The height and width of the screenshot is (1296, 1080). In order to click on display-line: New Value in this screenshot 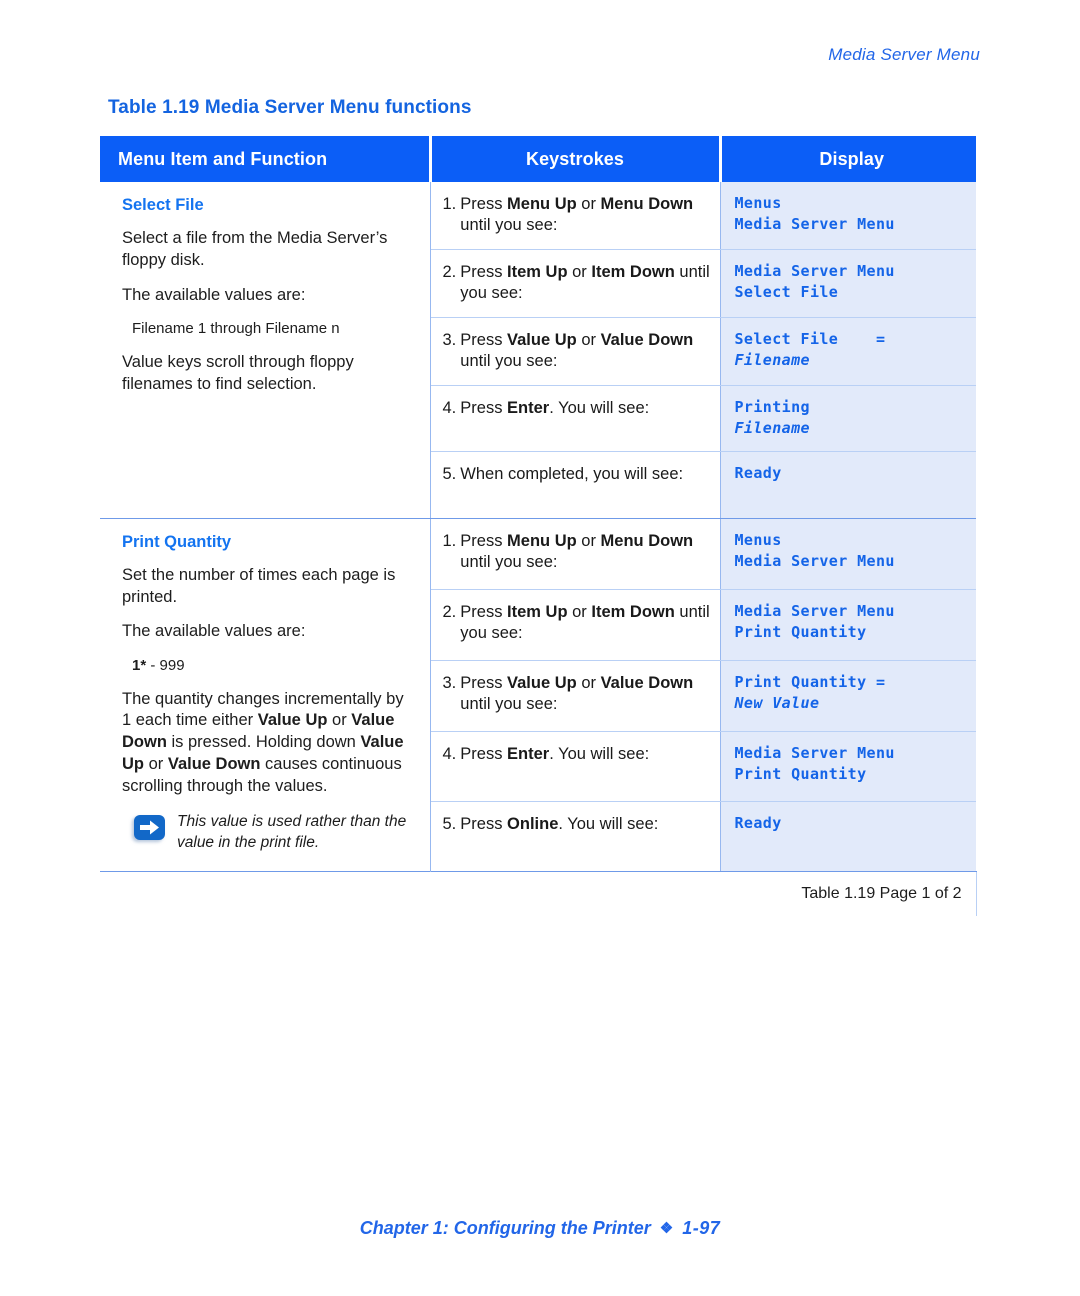, I will do `click(777, 703)`.